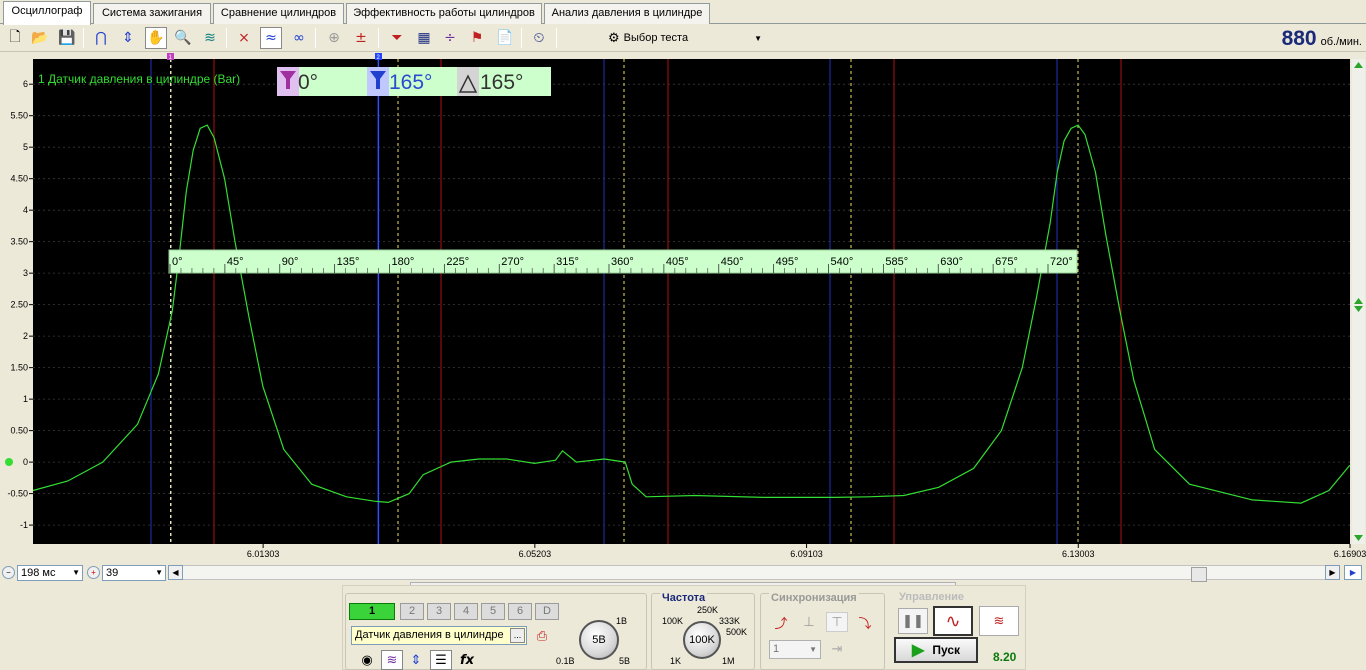 This screenshot has width=1366, height=670. Describe the element at coordinates (397, 38) in the screenshot. I see `funnel-x-icon: ⏷` at that location.